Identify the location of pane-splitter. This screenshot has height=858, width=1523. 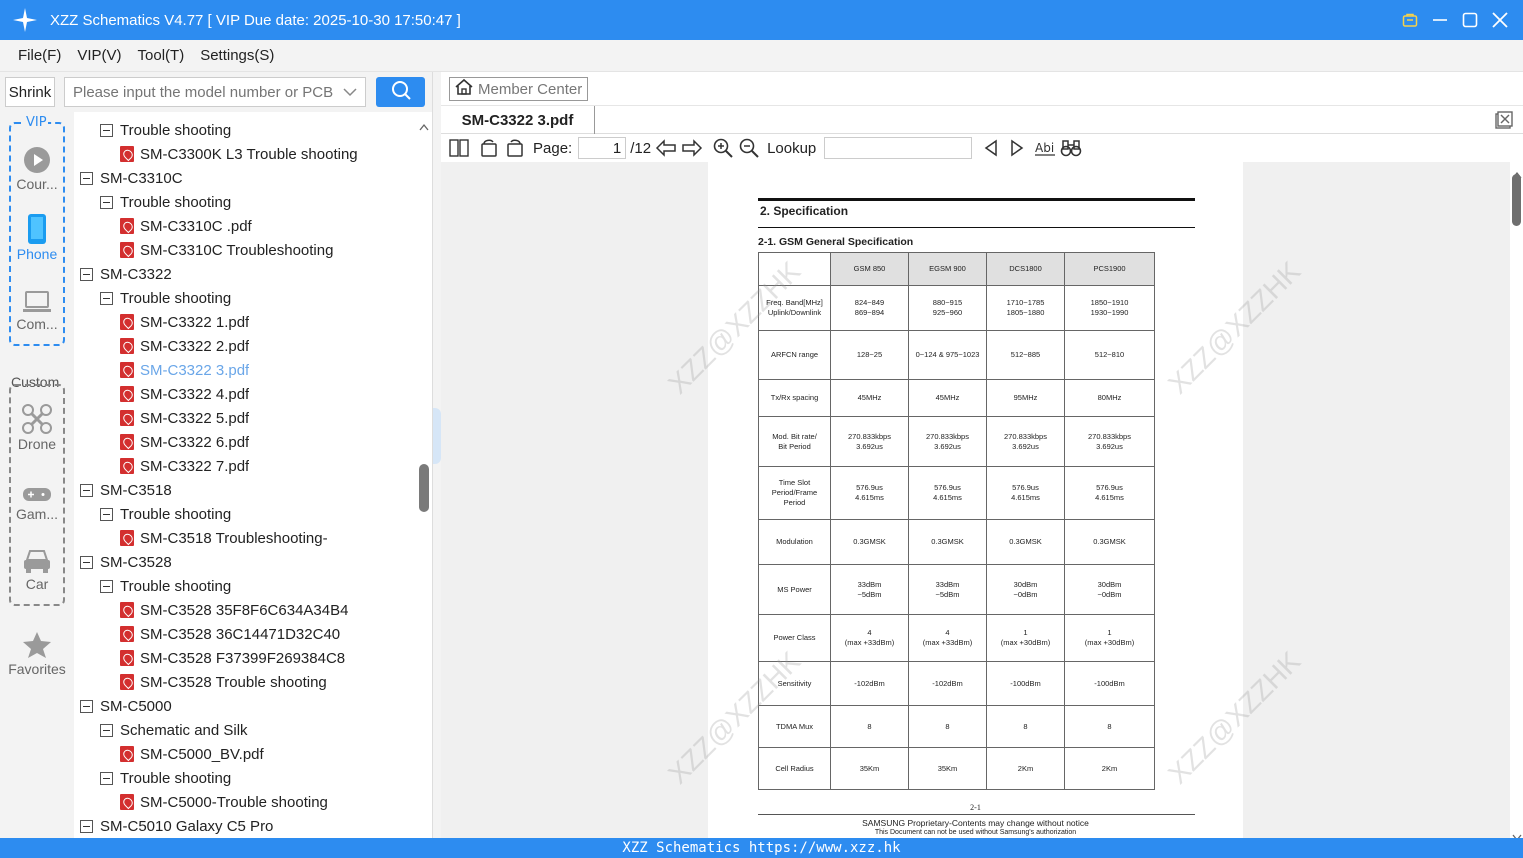
(436, 455).